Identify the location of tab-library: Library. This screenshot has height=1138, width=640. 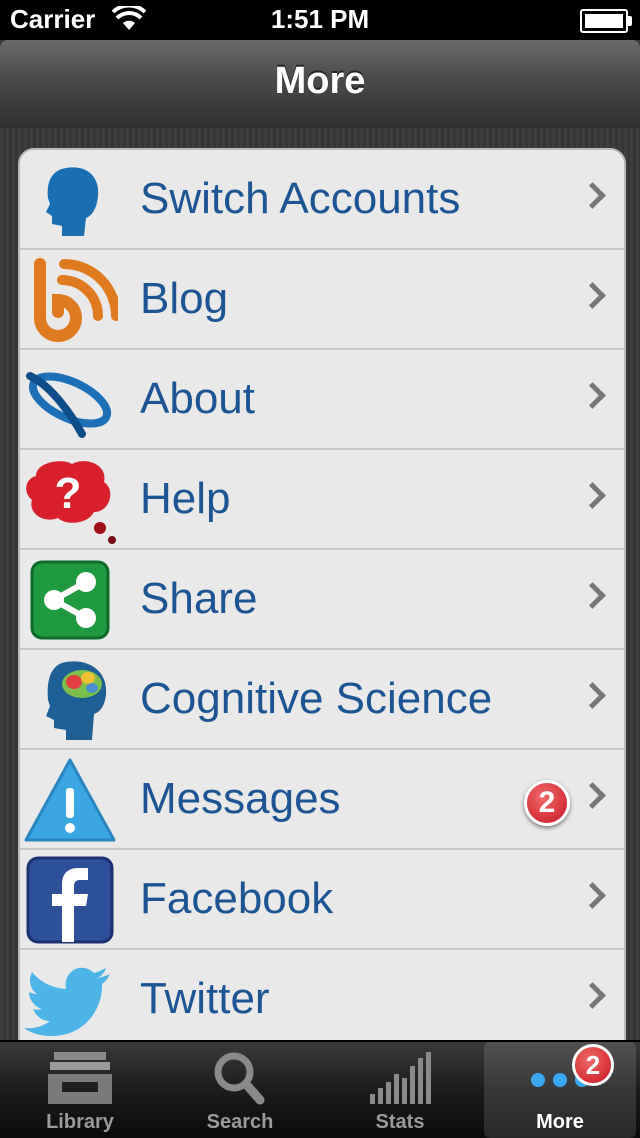
(80, 1090).